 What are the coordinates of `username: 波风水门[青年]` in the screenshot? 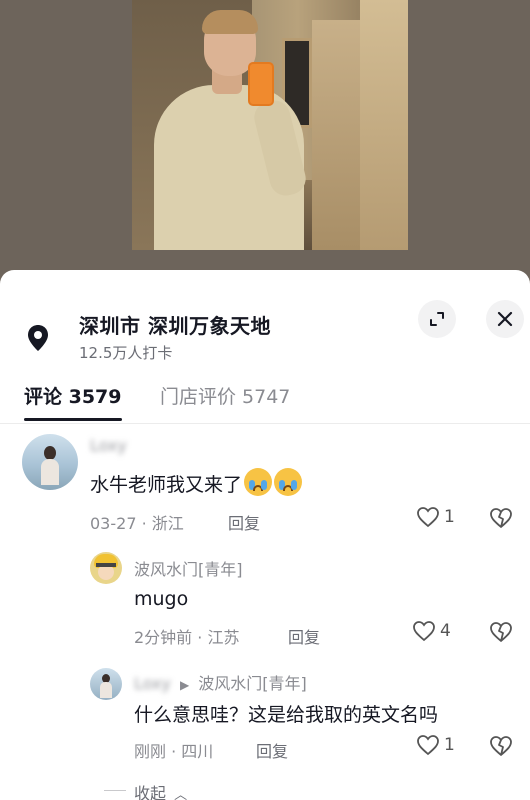 It's located at (188, 568).